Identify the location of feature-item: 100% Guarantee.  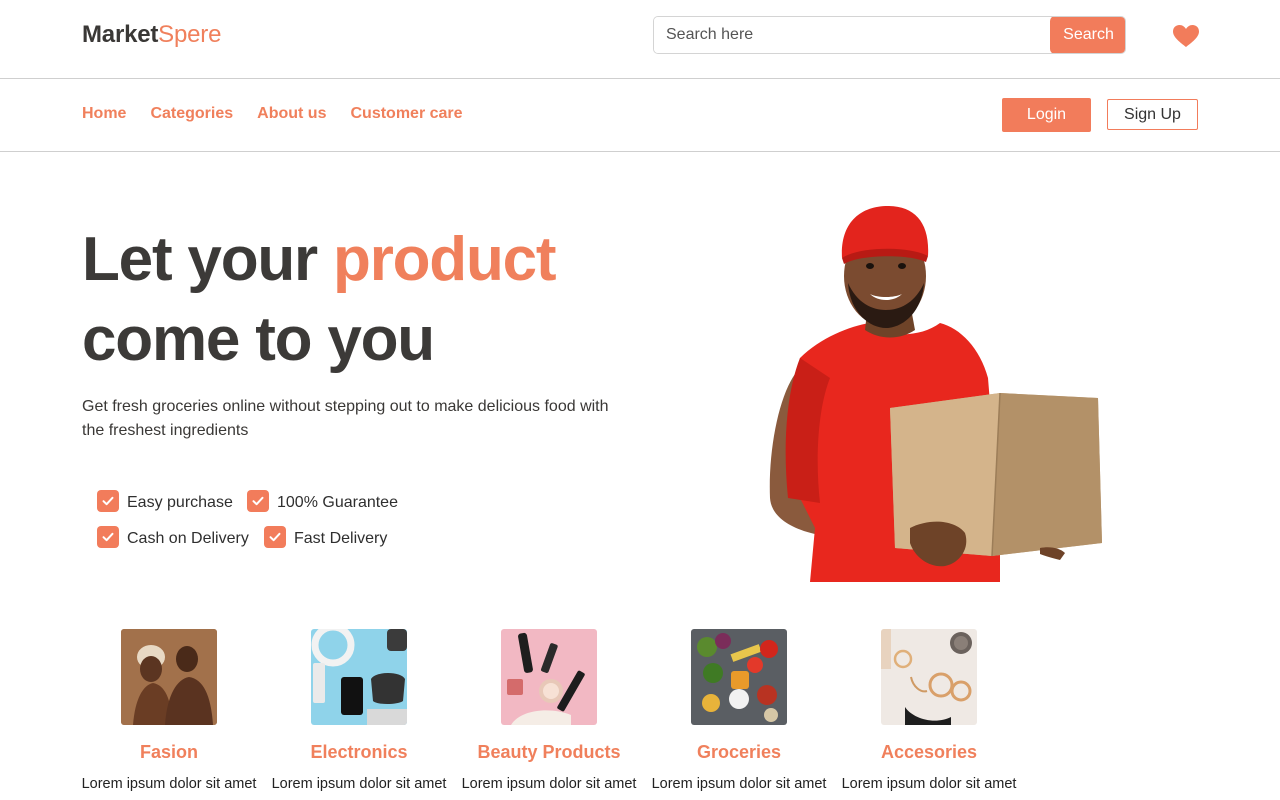
(322, 502).